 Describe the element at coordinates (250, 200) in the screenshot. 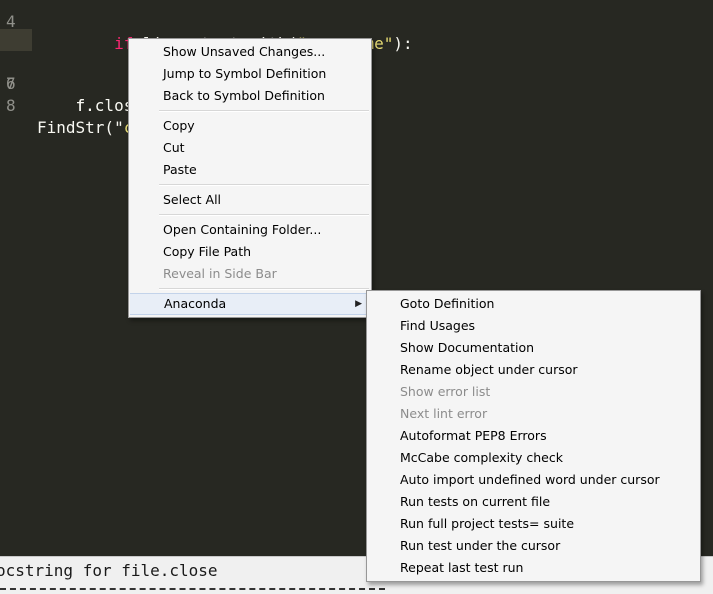

I see `menu-item-select-all: Select All` at that location.